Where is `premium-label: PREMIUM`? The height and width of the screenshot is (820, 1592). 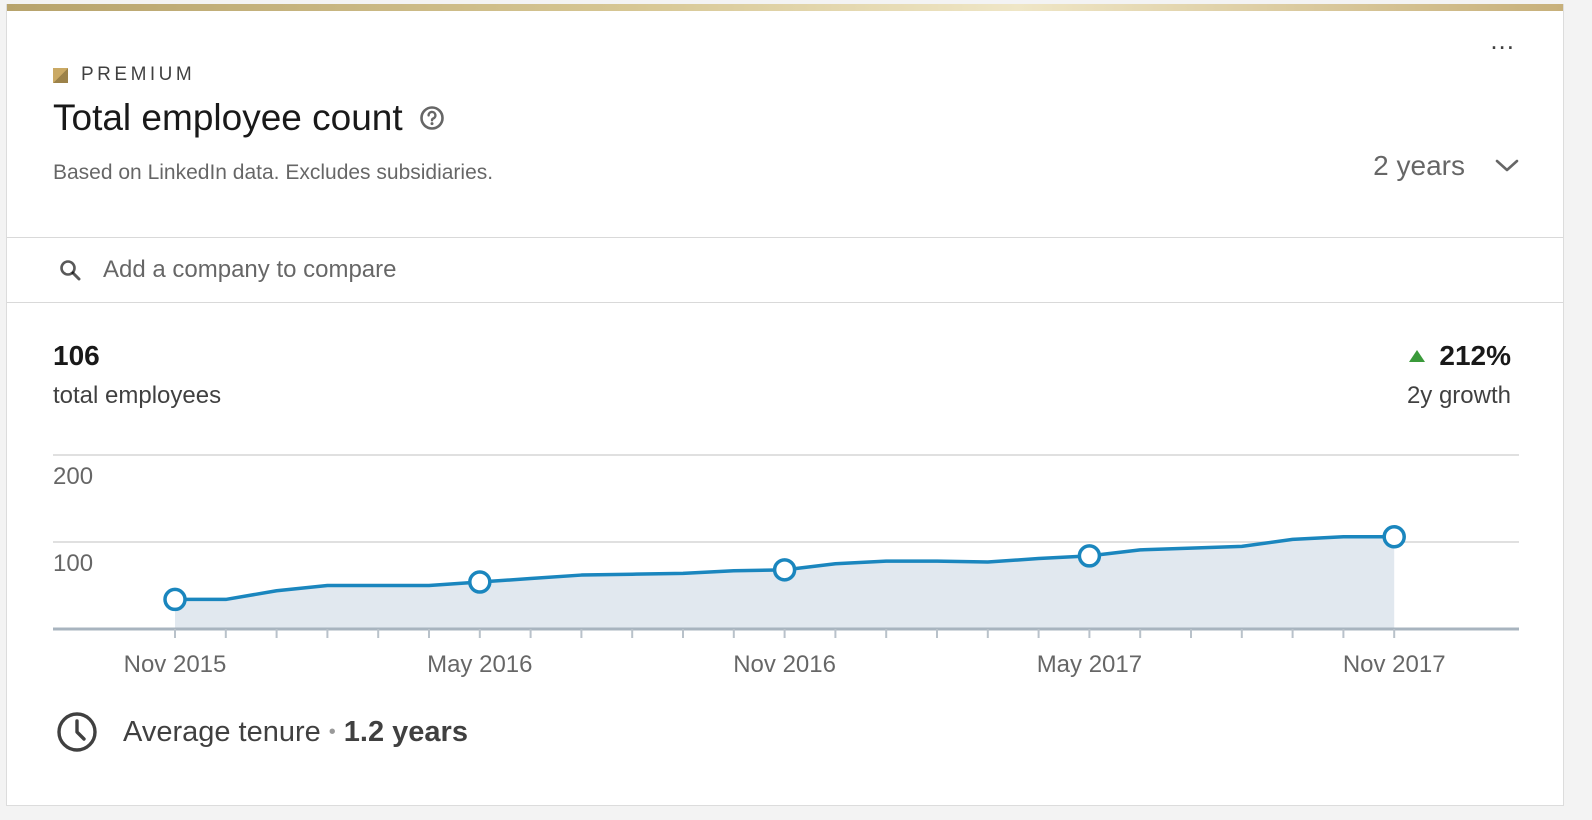
premium-label: PREMIUM is located at coordinates (138, 74).